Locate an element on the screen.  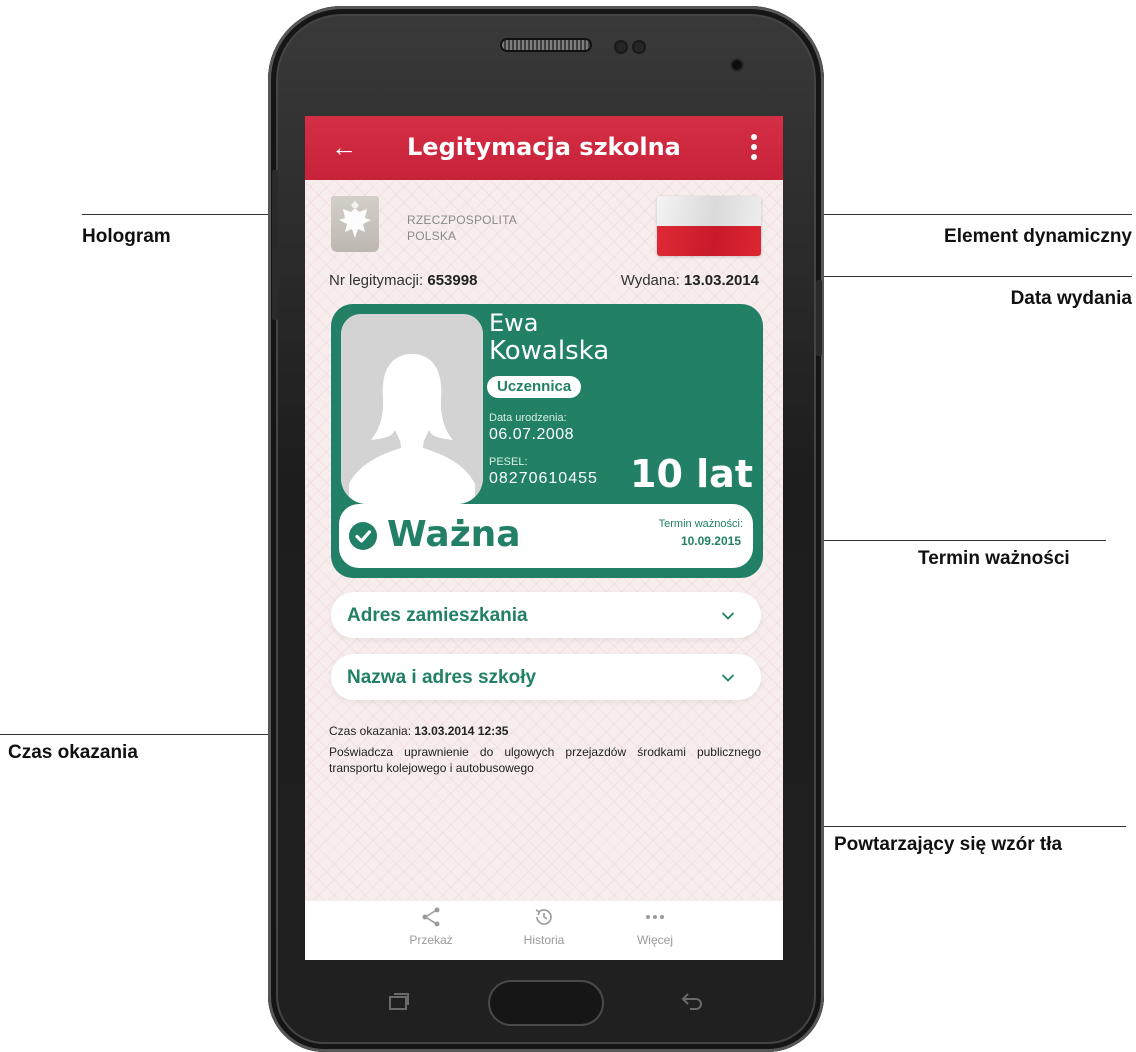
role-badge: Uczennica is located at coordinates (534, 387).